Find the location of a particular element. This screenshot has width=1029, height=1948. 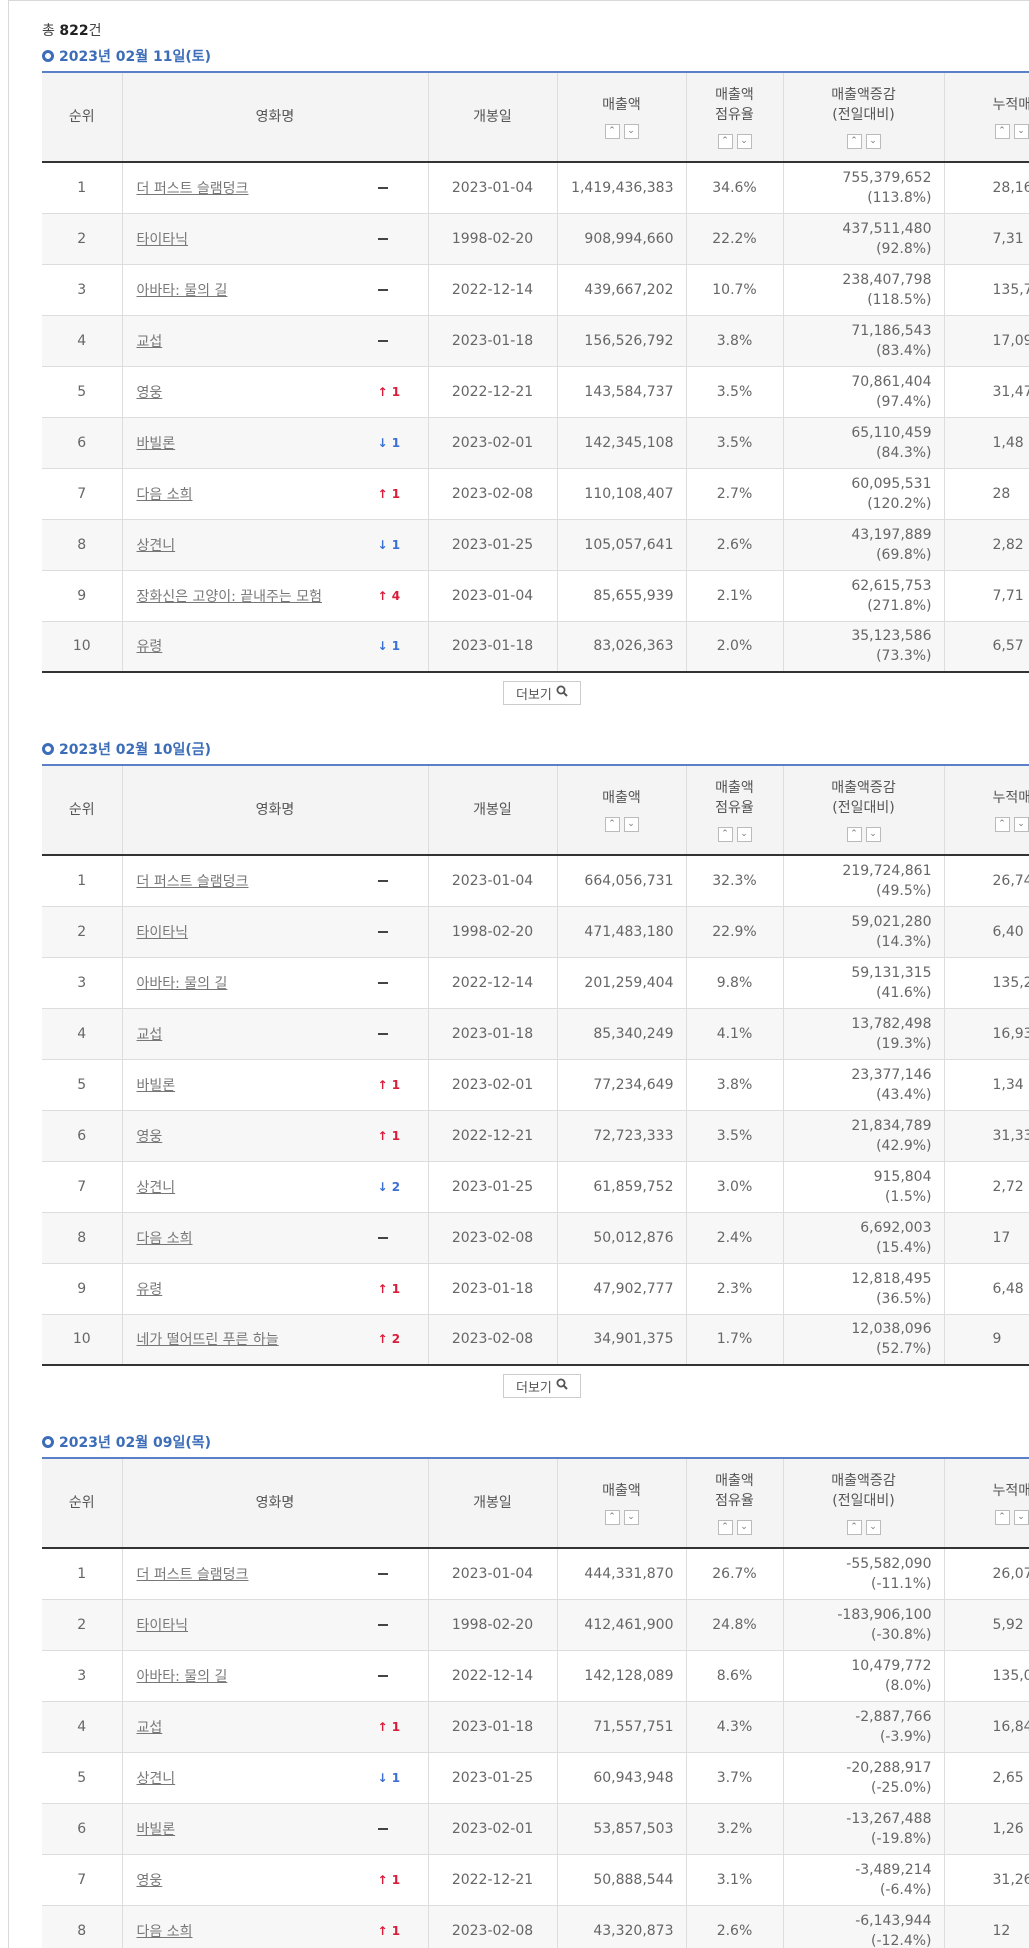

opening-date-cell: 2023-02-08 is located at coordinates (493, 494).